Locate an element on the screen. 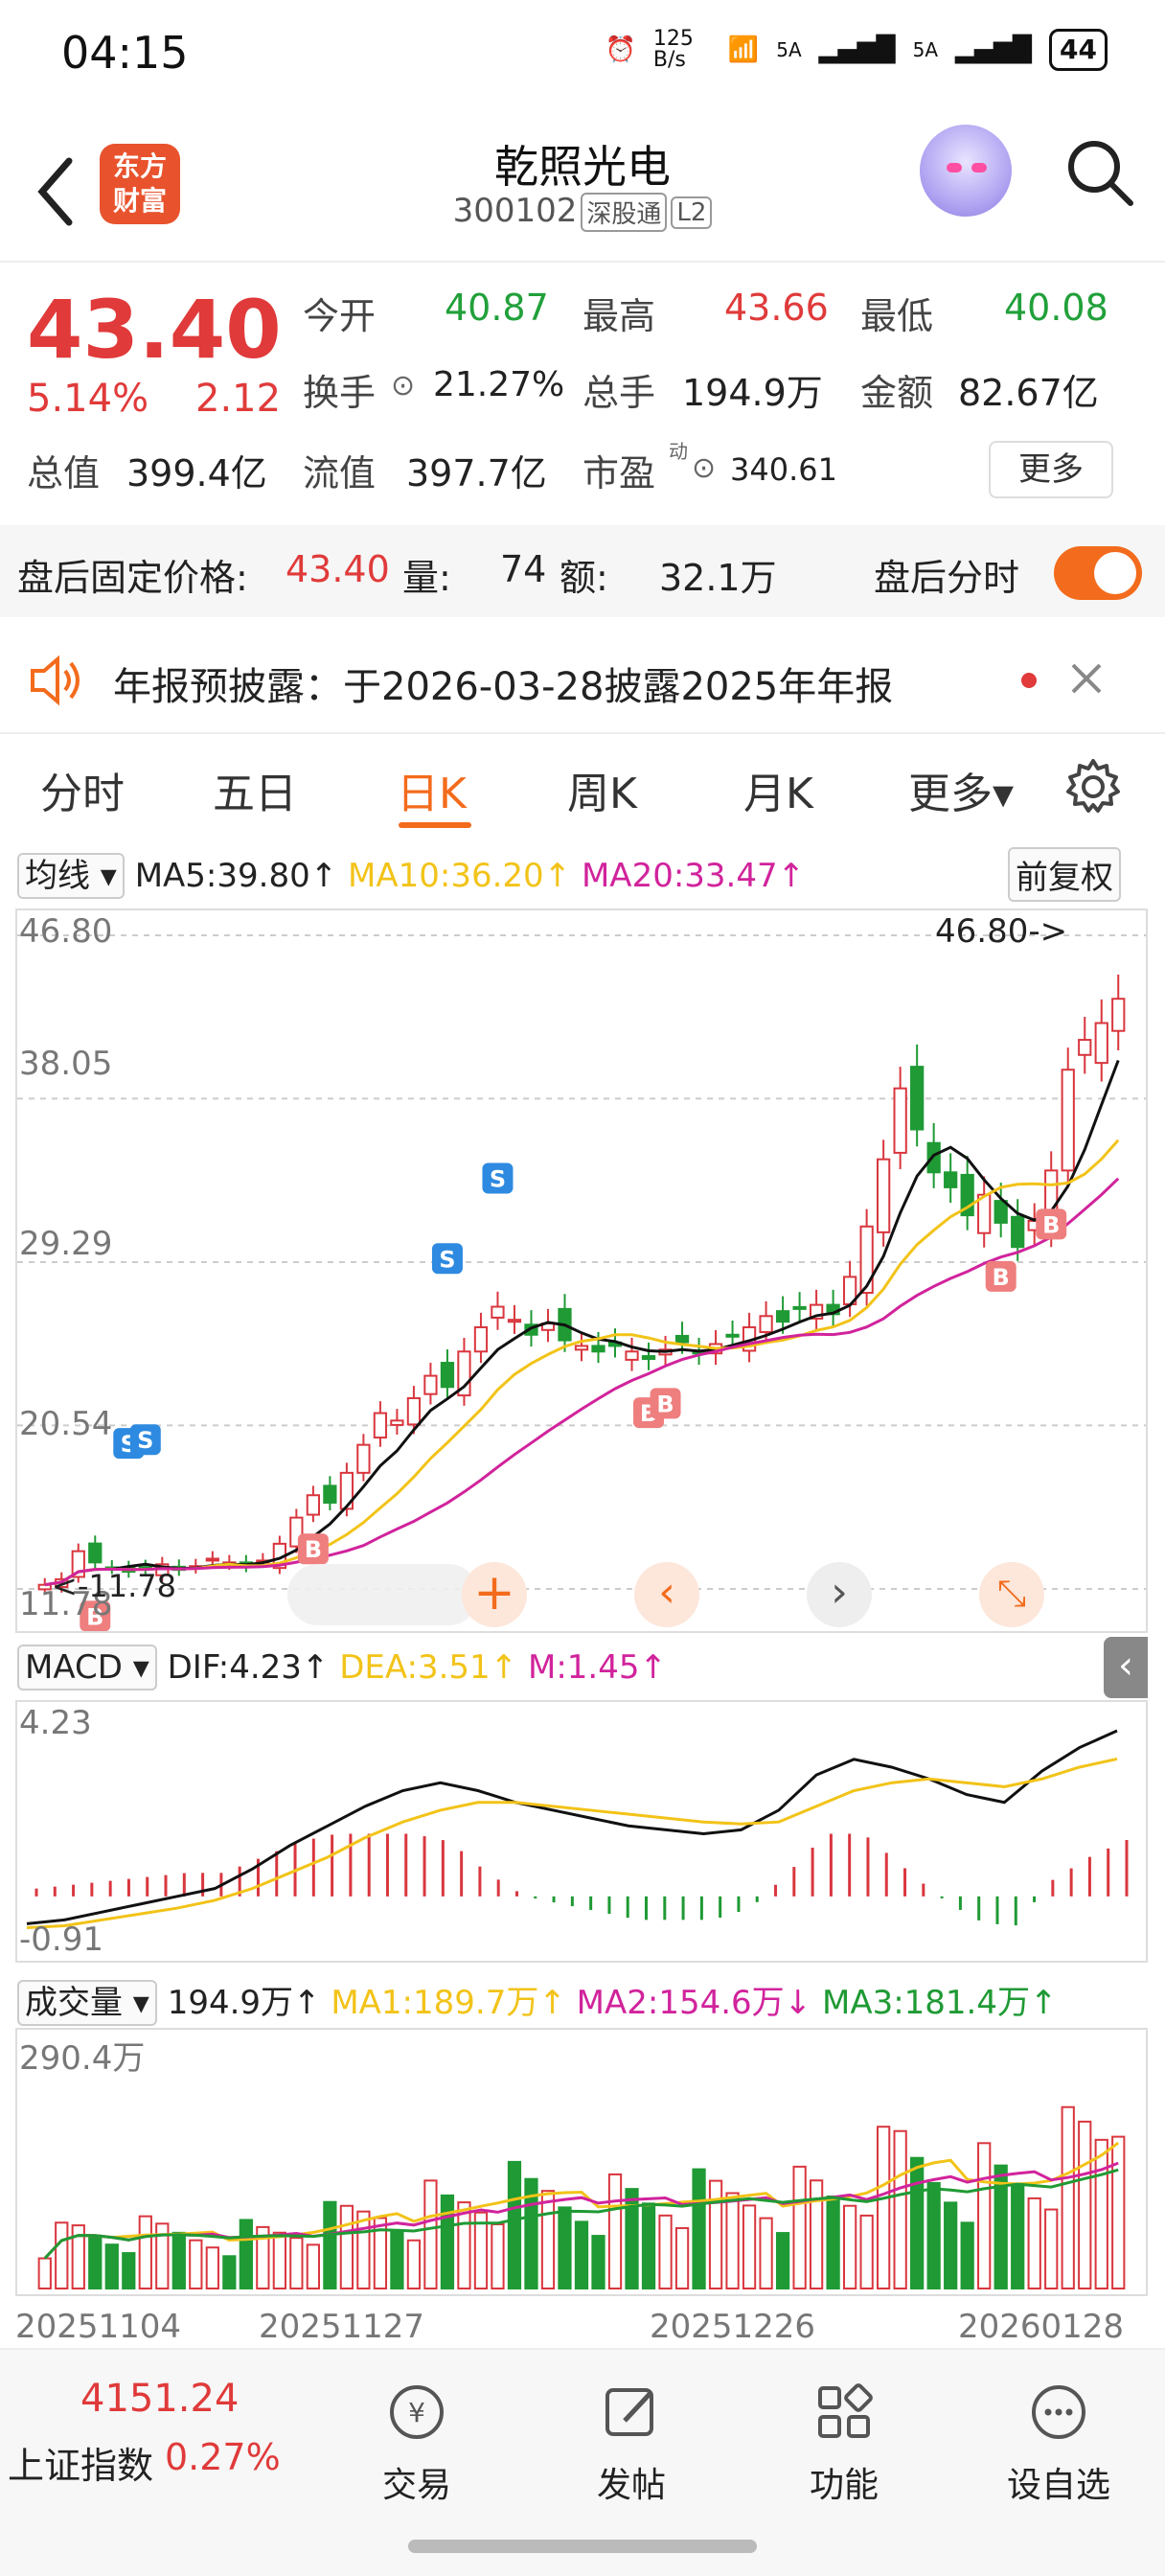 Image resolution: width=1165 pixels, height=2576 pixels. tab-indicator is located at coordinates (435, 825).